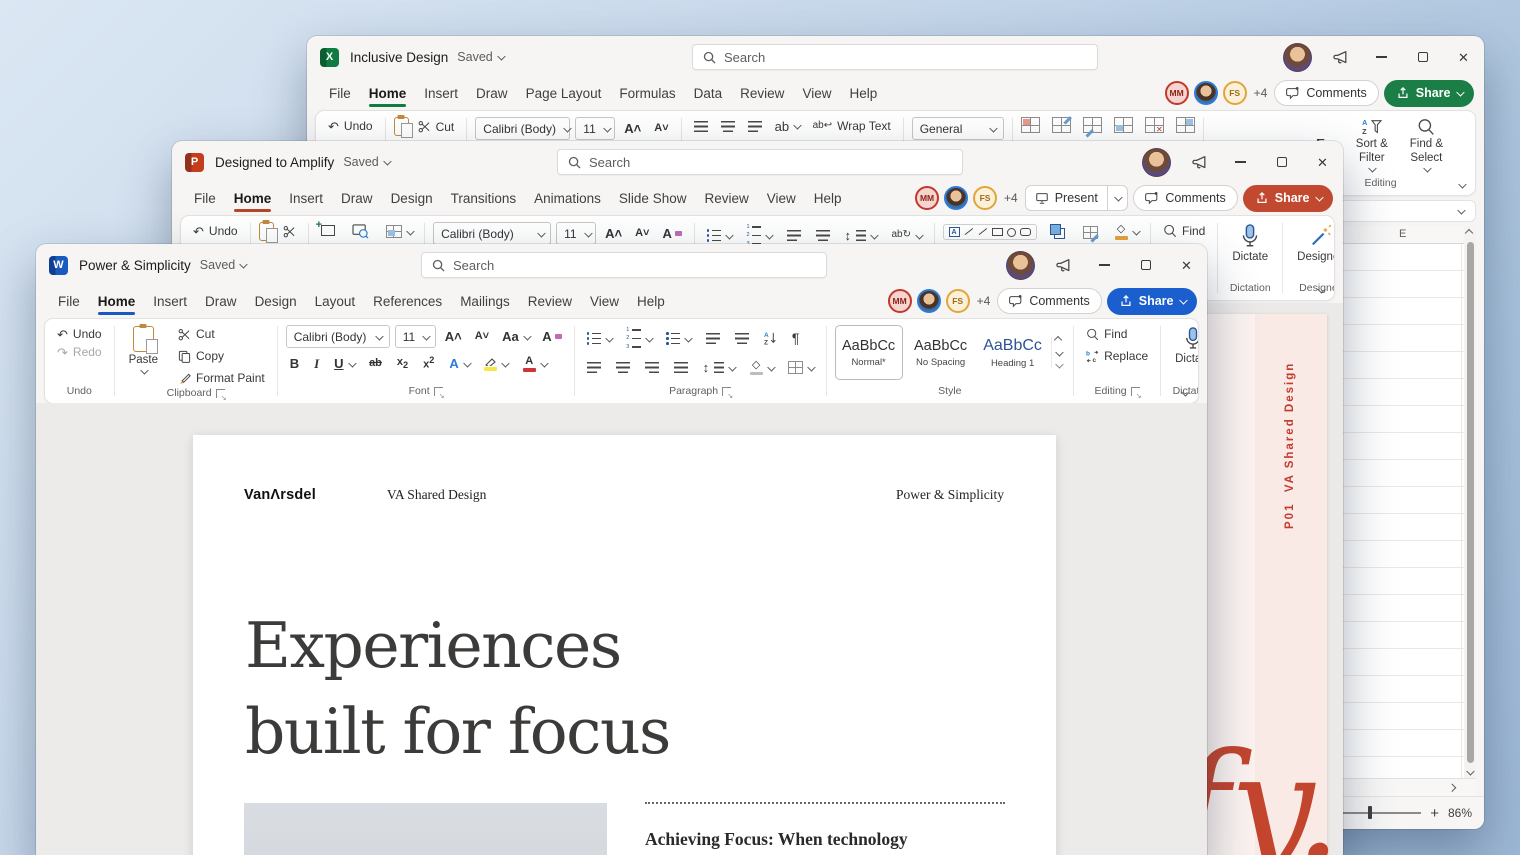  Describe the element at coordinates (344, 363) in the screenshot. I see `underline-button: U` at that location.